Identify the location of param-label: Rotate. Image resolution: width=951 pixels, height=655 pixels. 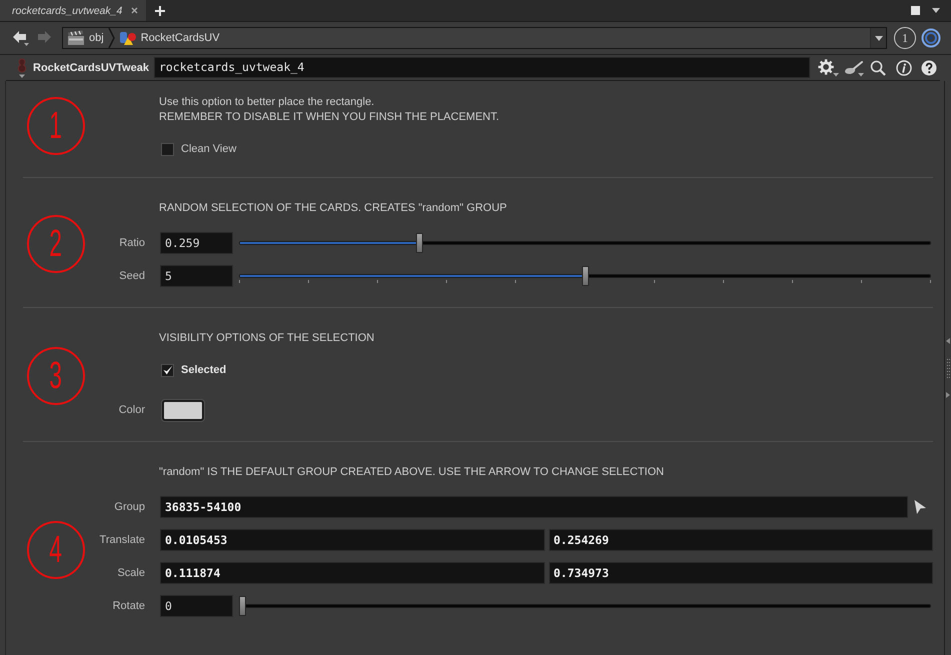
(128, 606).